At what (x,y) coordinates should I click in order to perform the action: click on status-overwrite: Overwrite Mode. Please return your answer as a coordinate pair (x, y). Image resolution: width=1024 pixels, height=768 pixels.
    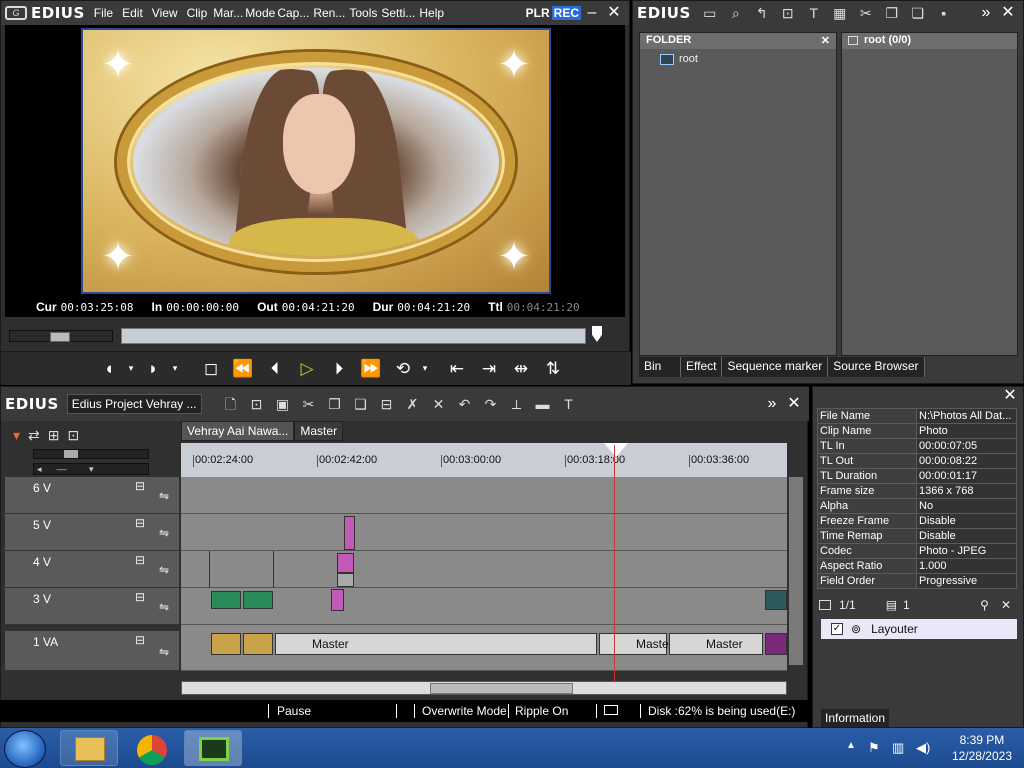
    Looking at the image, I should click on (464, 711).